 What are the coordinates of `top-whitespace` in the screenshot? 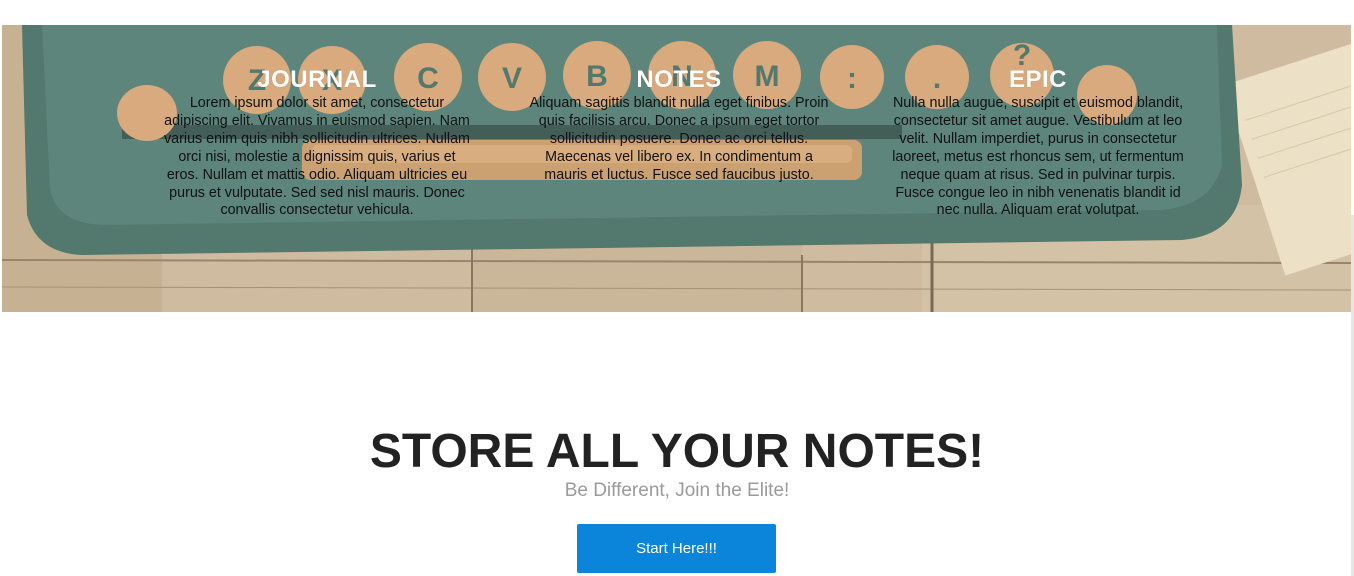 It's located at (677, 12).